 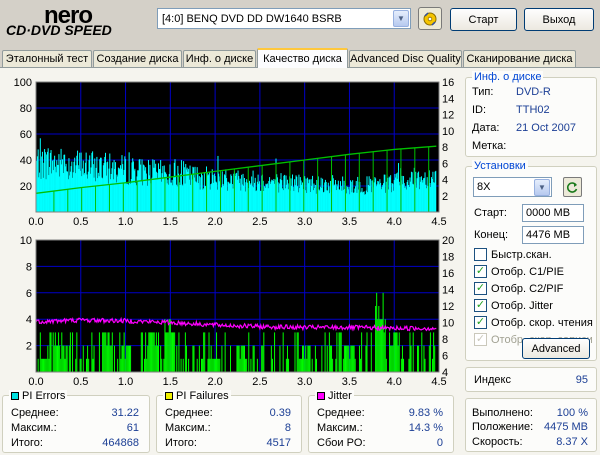 What do you see at coordinates (189, 413) in the screenshot?
I see `pi-failures-avg-label: Среднее:` at bounding box center [189, 413].